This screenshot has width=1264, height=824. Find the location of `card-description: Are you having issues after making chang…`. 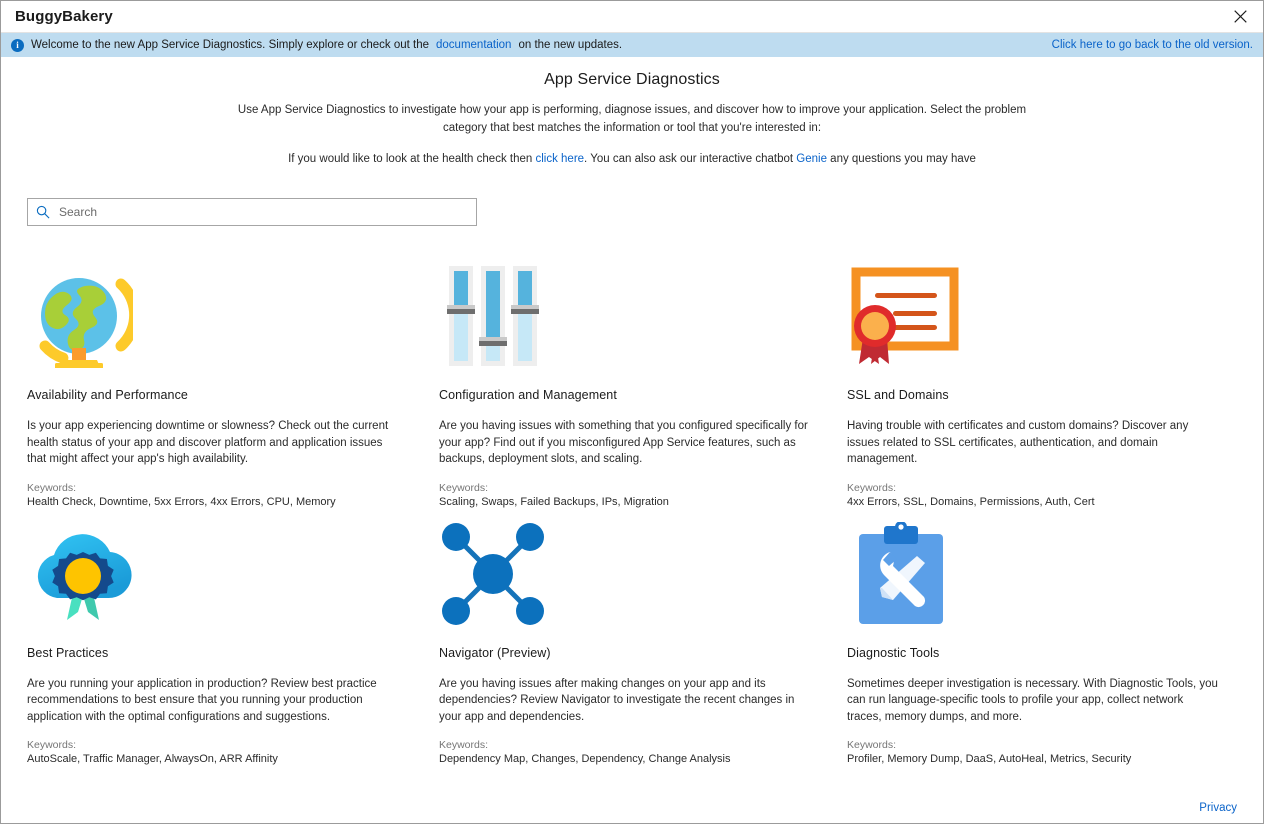

card-description: Are you having issues after making chang… is located at coordinates (617, 700).